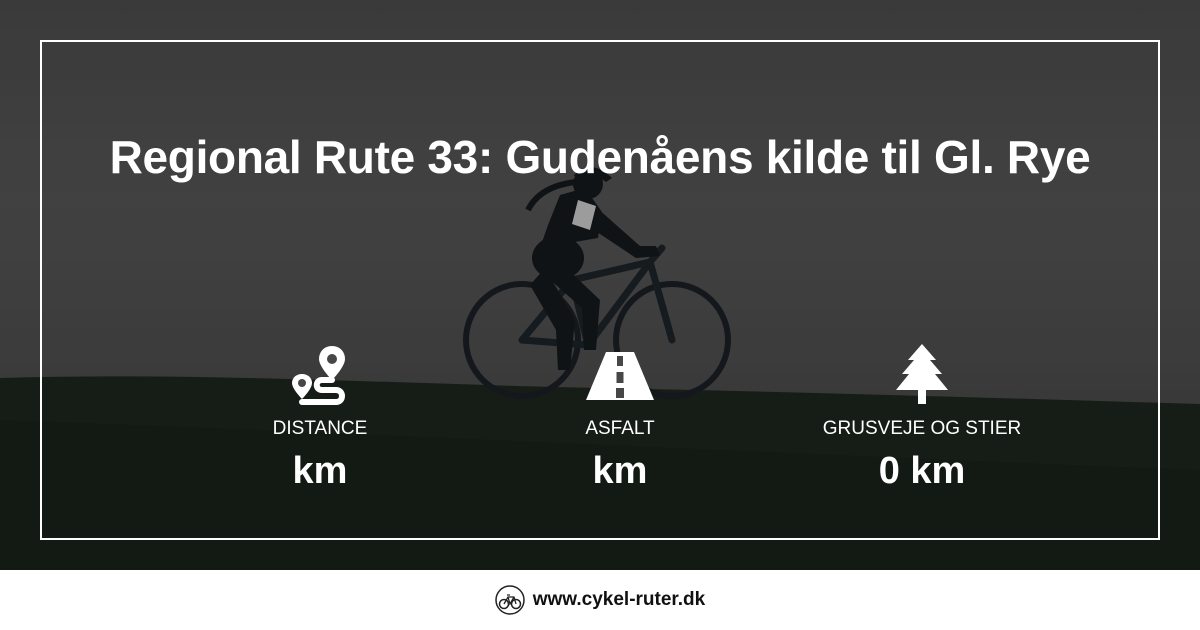  Describe the element at coordinates (922, 428) in the screenshot. I see `stat-label: GRUSVEJE OG STIER` at that location.